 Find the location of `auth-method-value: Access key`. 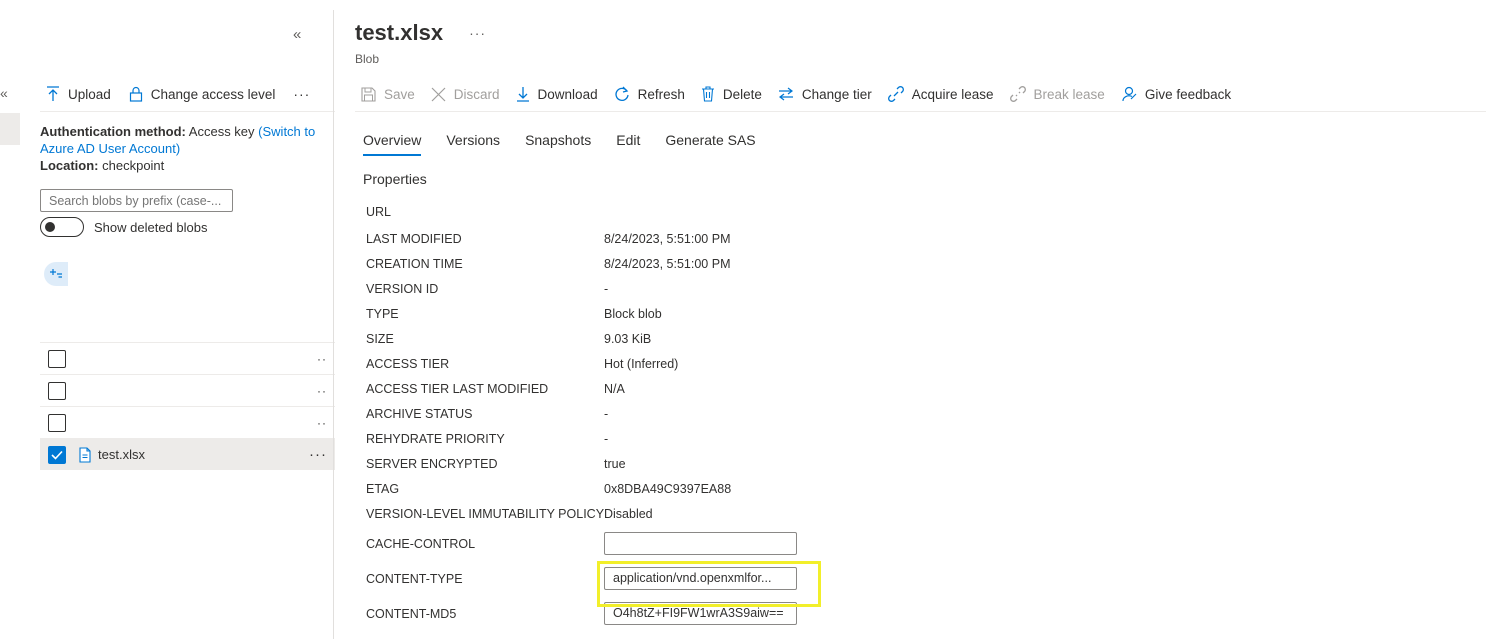

auth-method-value: Access key is located at coordinates (221, 131).